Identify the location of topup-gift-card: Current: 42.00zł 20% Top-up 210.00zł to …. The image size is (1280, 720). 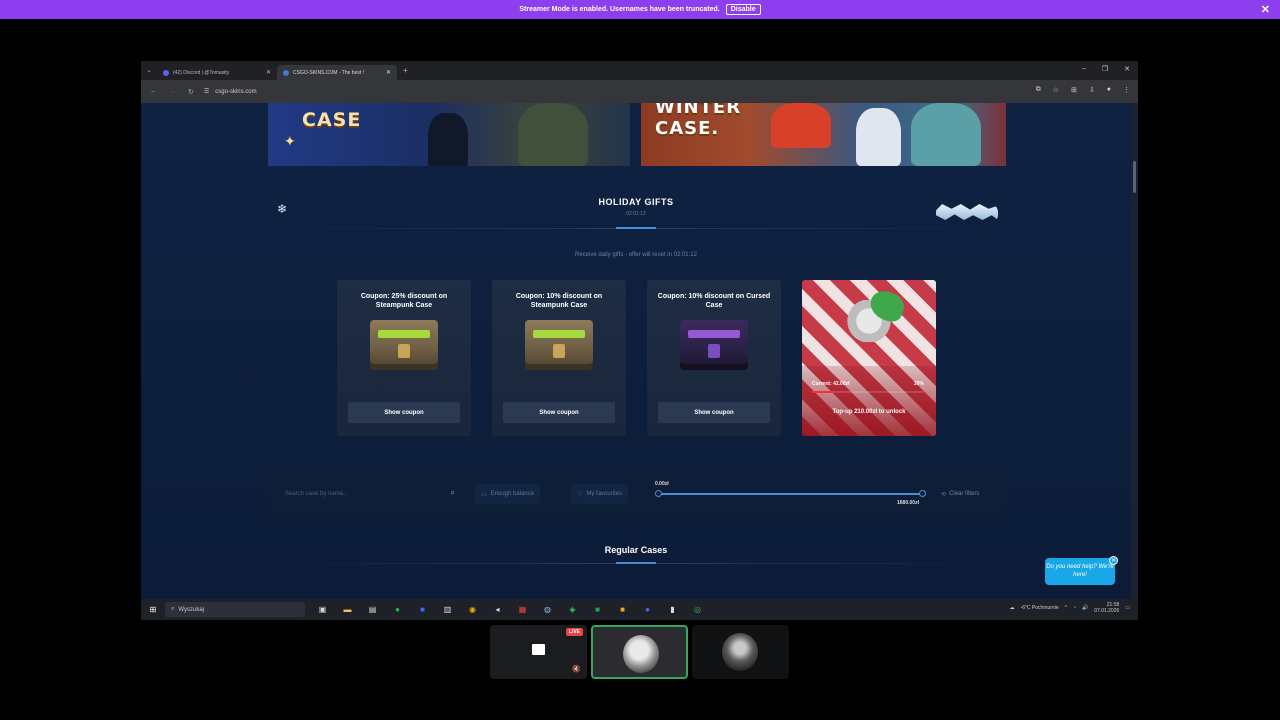
(869, 358).